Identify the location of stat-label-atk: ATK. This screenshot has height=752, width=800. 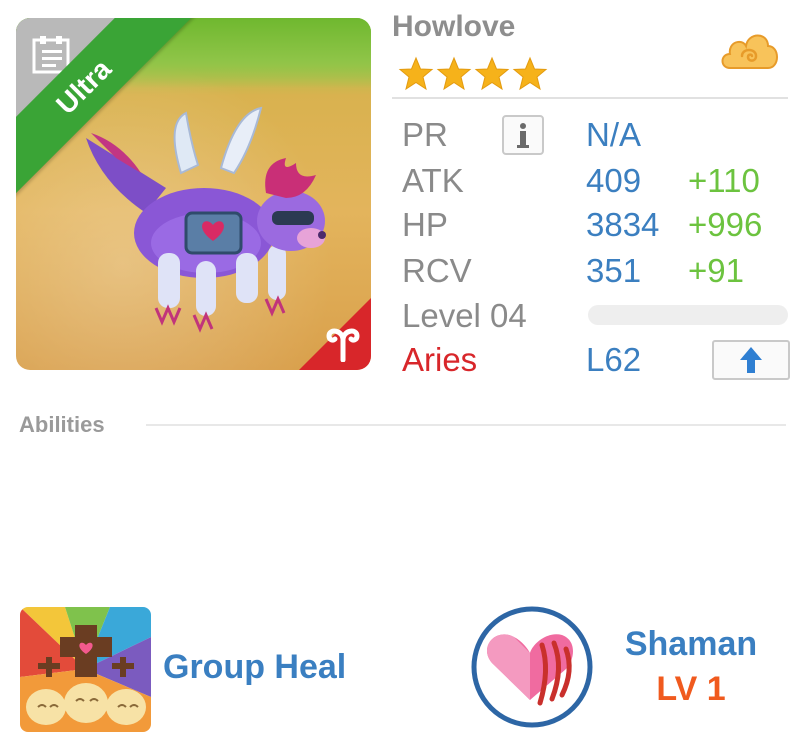
(433, 180).